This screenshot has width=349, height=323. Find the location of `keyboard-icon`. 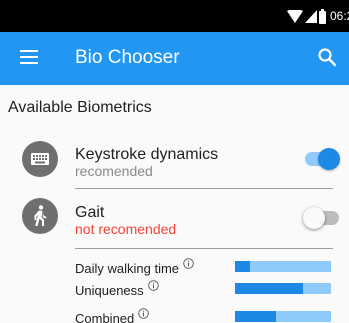

keyboard-icon is located at coordinates (40, 159).